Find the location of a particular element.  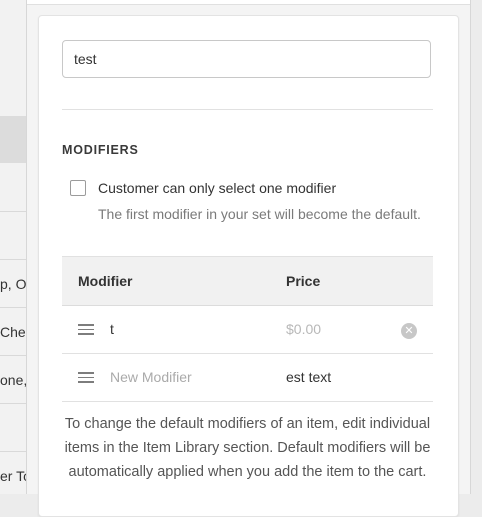

table-row: ✕ is located at coordinates (247, 330).